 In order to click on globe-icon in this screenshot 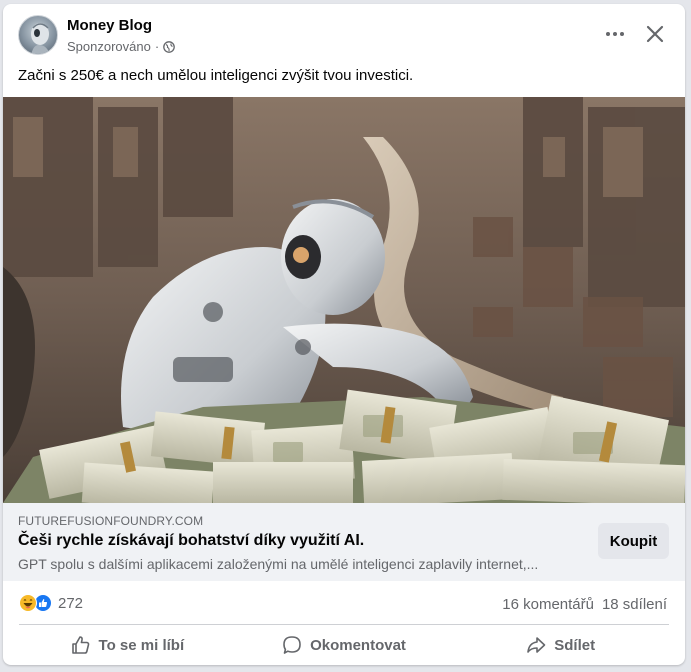, I will do `click(169, 46)`.